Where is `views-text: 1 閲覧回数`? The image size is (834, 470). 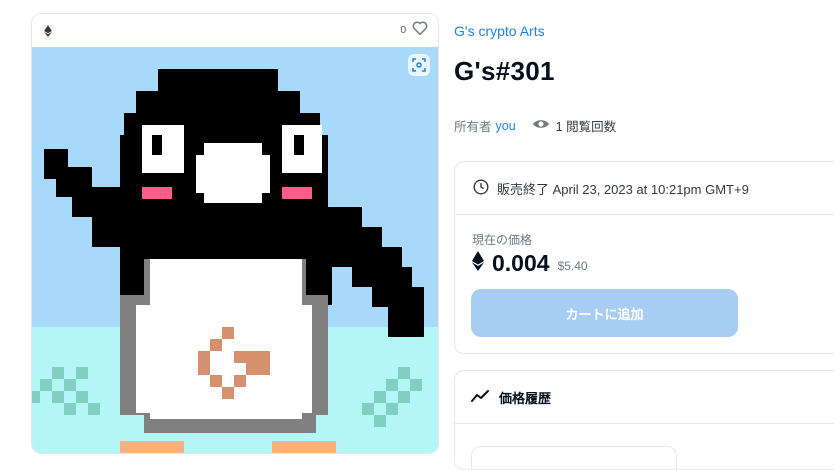
views-text: 1 閲覧回数 is located at coordinates (586, 127).